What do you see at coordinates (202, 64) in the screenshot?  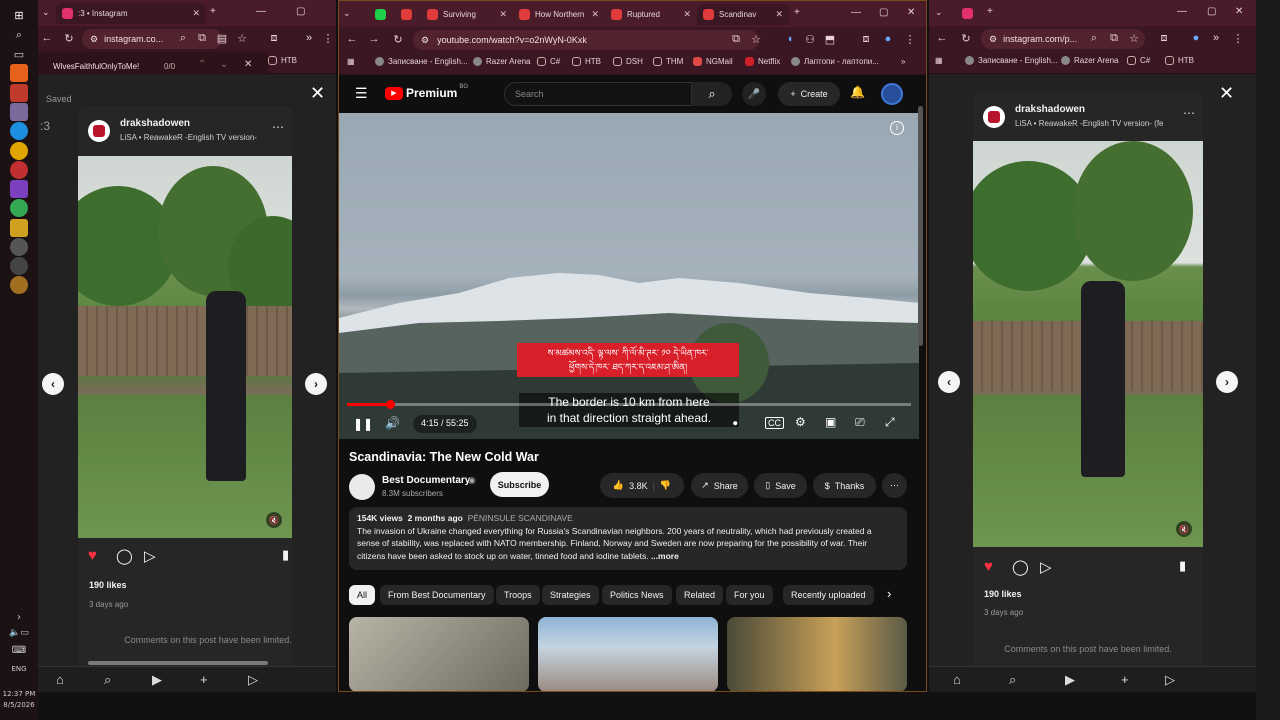 I see `find-prev-icon: ⌃` at bounding box center [202, 64].